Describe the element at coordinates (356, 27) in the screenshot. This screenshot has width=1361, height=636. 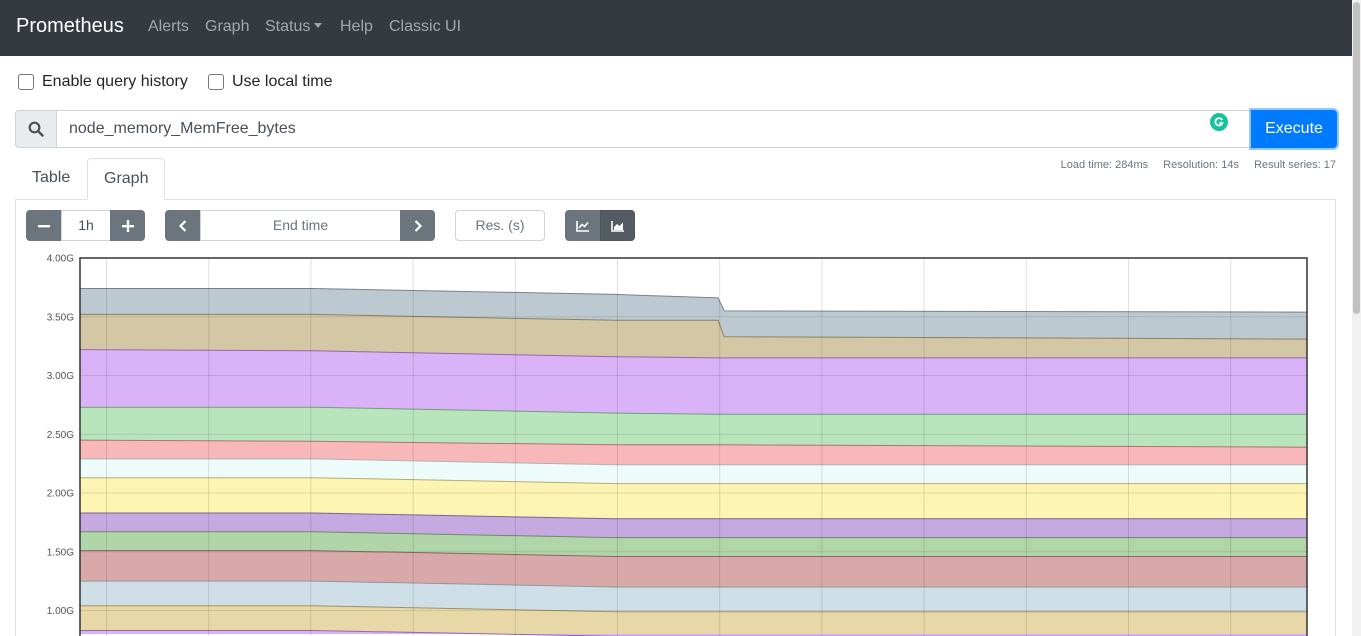
I see `nav-help: Help` at that location.